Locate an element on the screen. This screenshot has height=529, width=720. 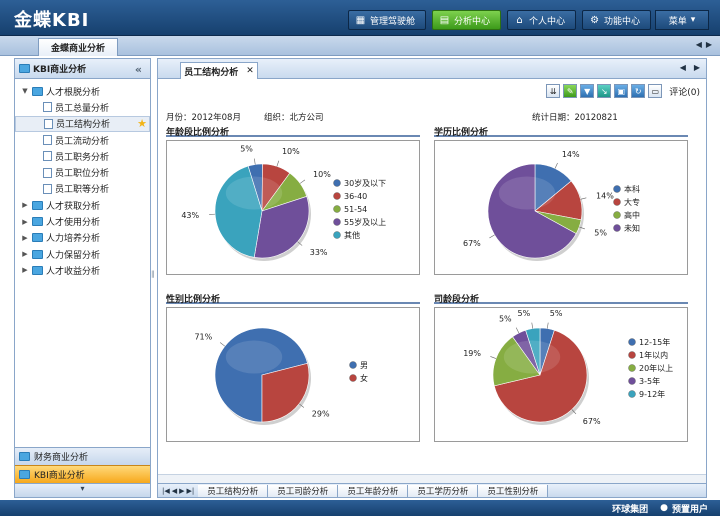
chart-title: 学历比例分析 is located at coordinates (561, 131).